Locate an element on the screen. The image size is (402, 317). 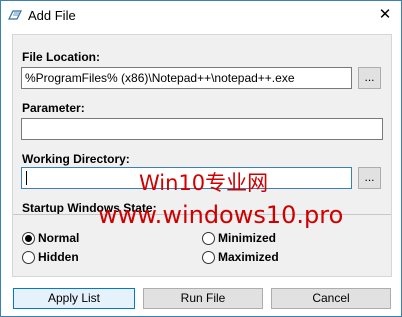
radio-minimized: Minimized is located at coordinates (239, 238).